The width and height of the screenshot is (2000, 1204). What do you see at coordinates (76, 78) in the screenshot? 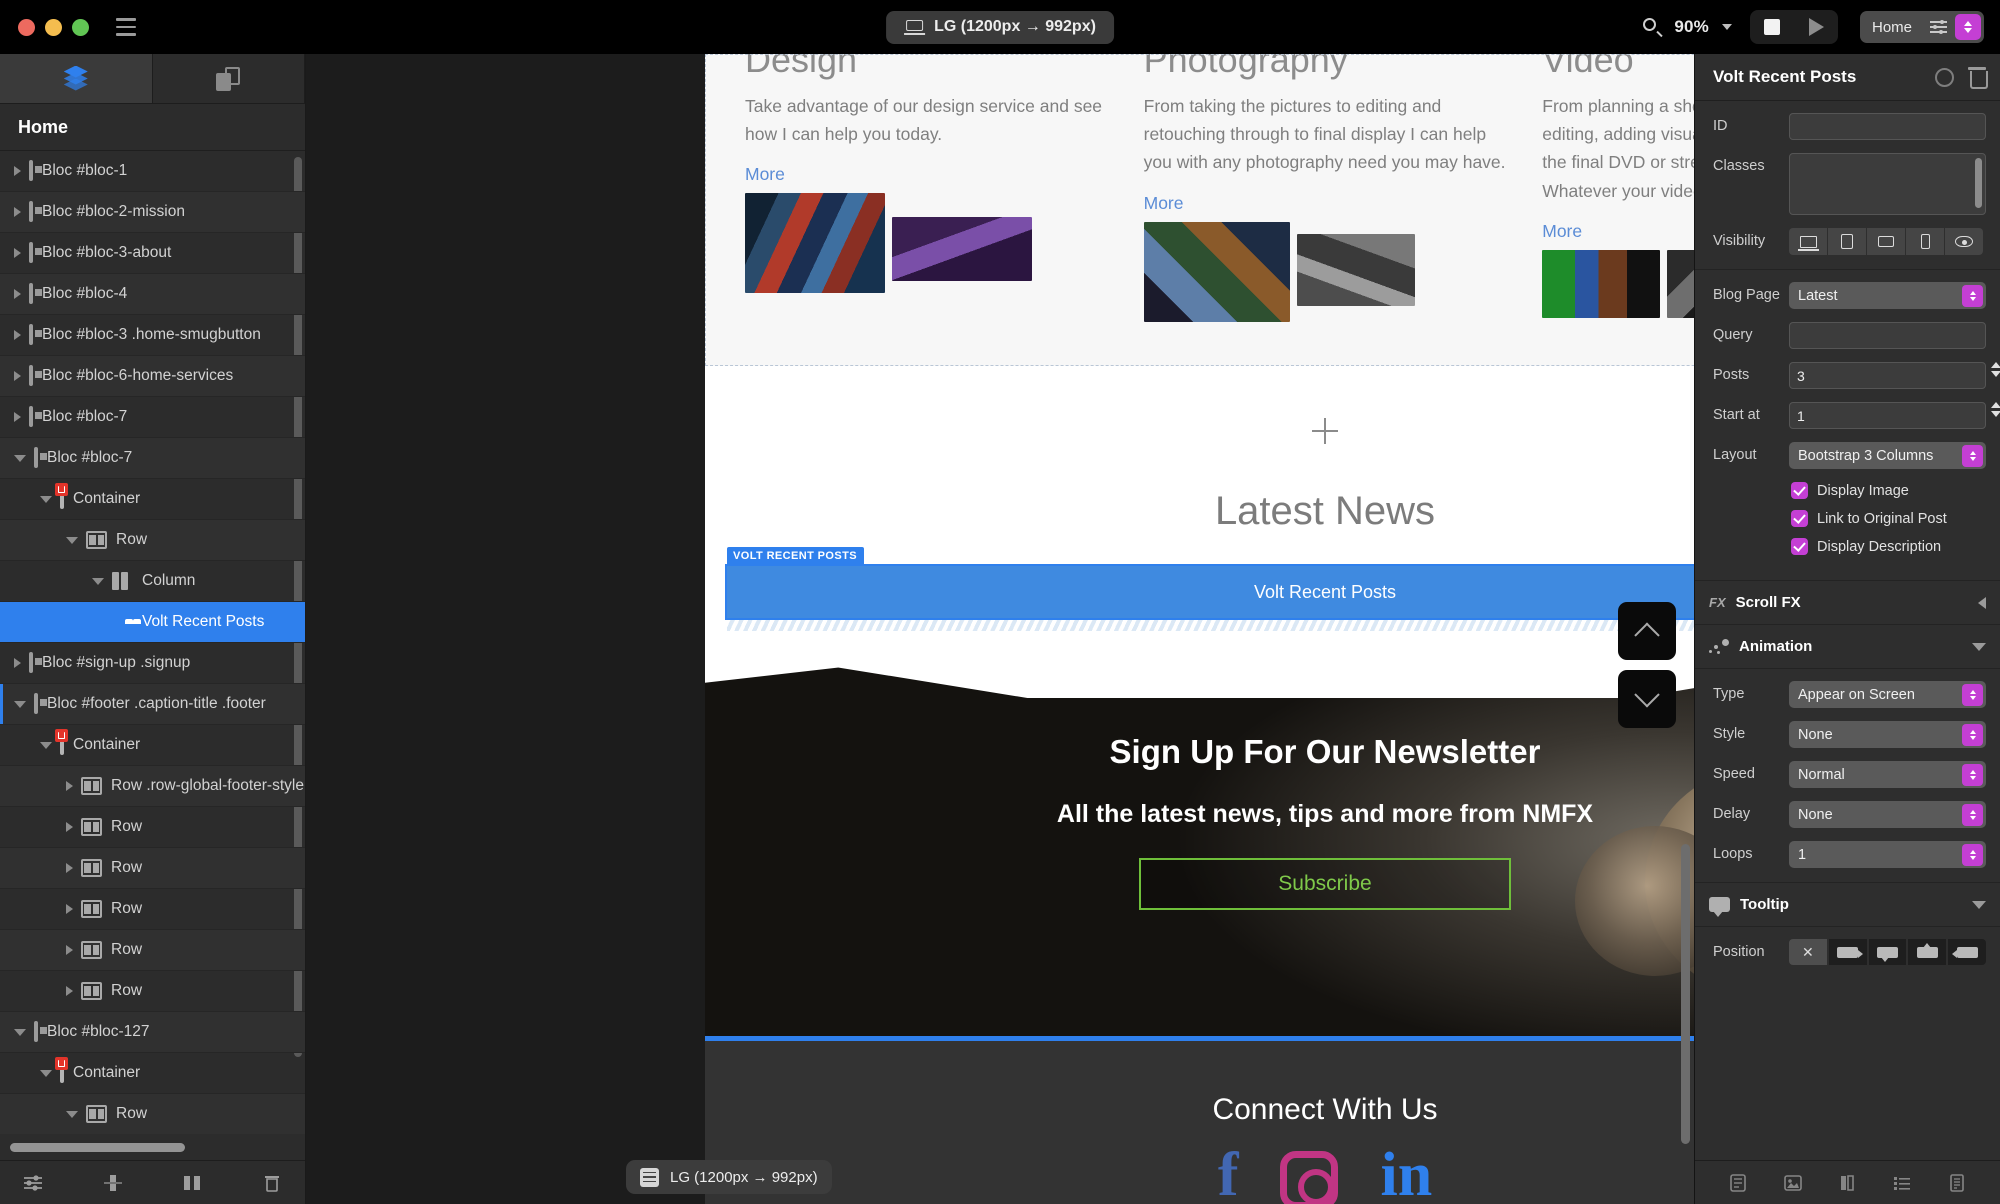
I see `sidebar-tab-layers` at bounding box center [76, 78].